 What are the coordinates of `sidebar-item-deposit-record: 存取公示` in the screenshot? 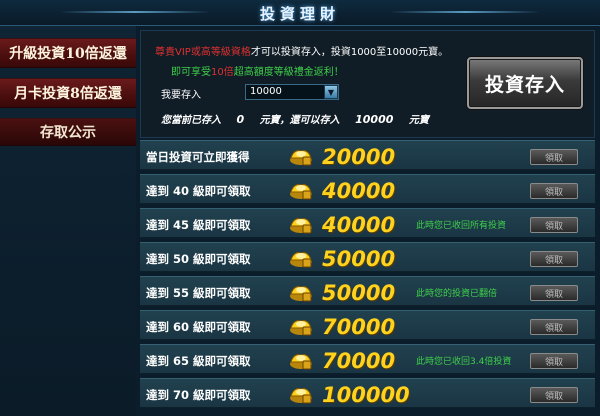 It's located at (68, 132).